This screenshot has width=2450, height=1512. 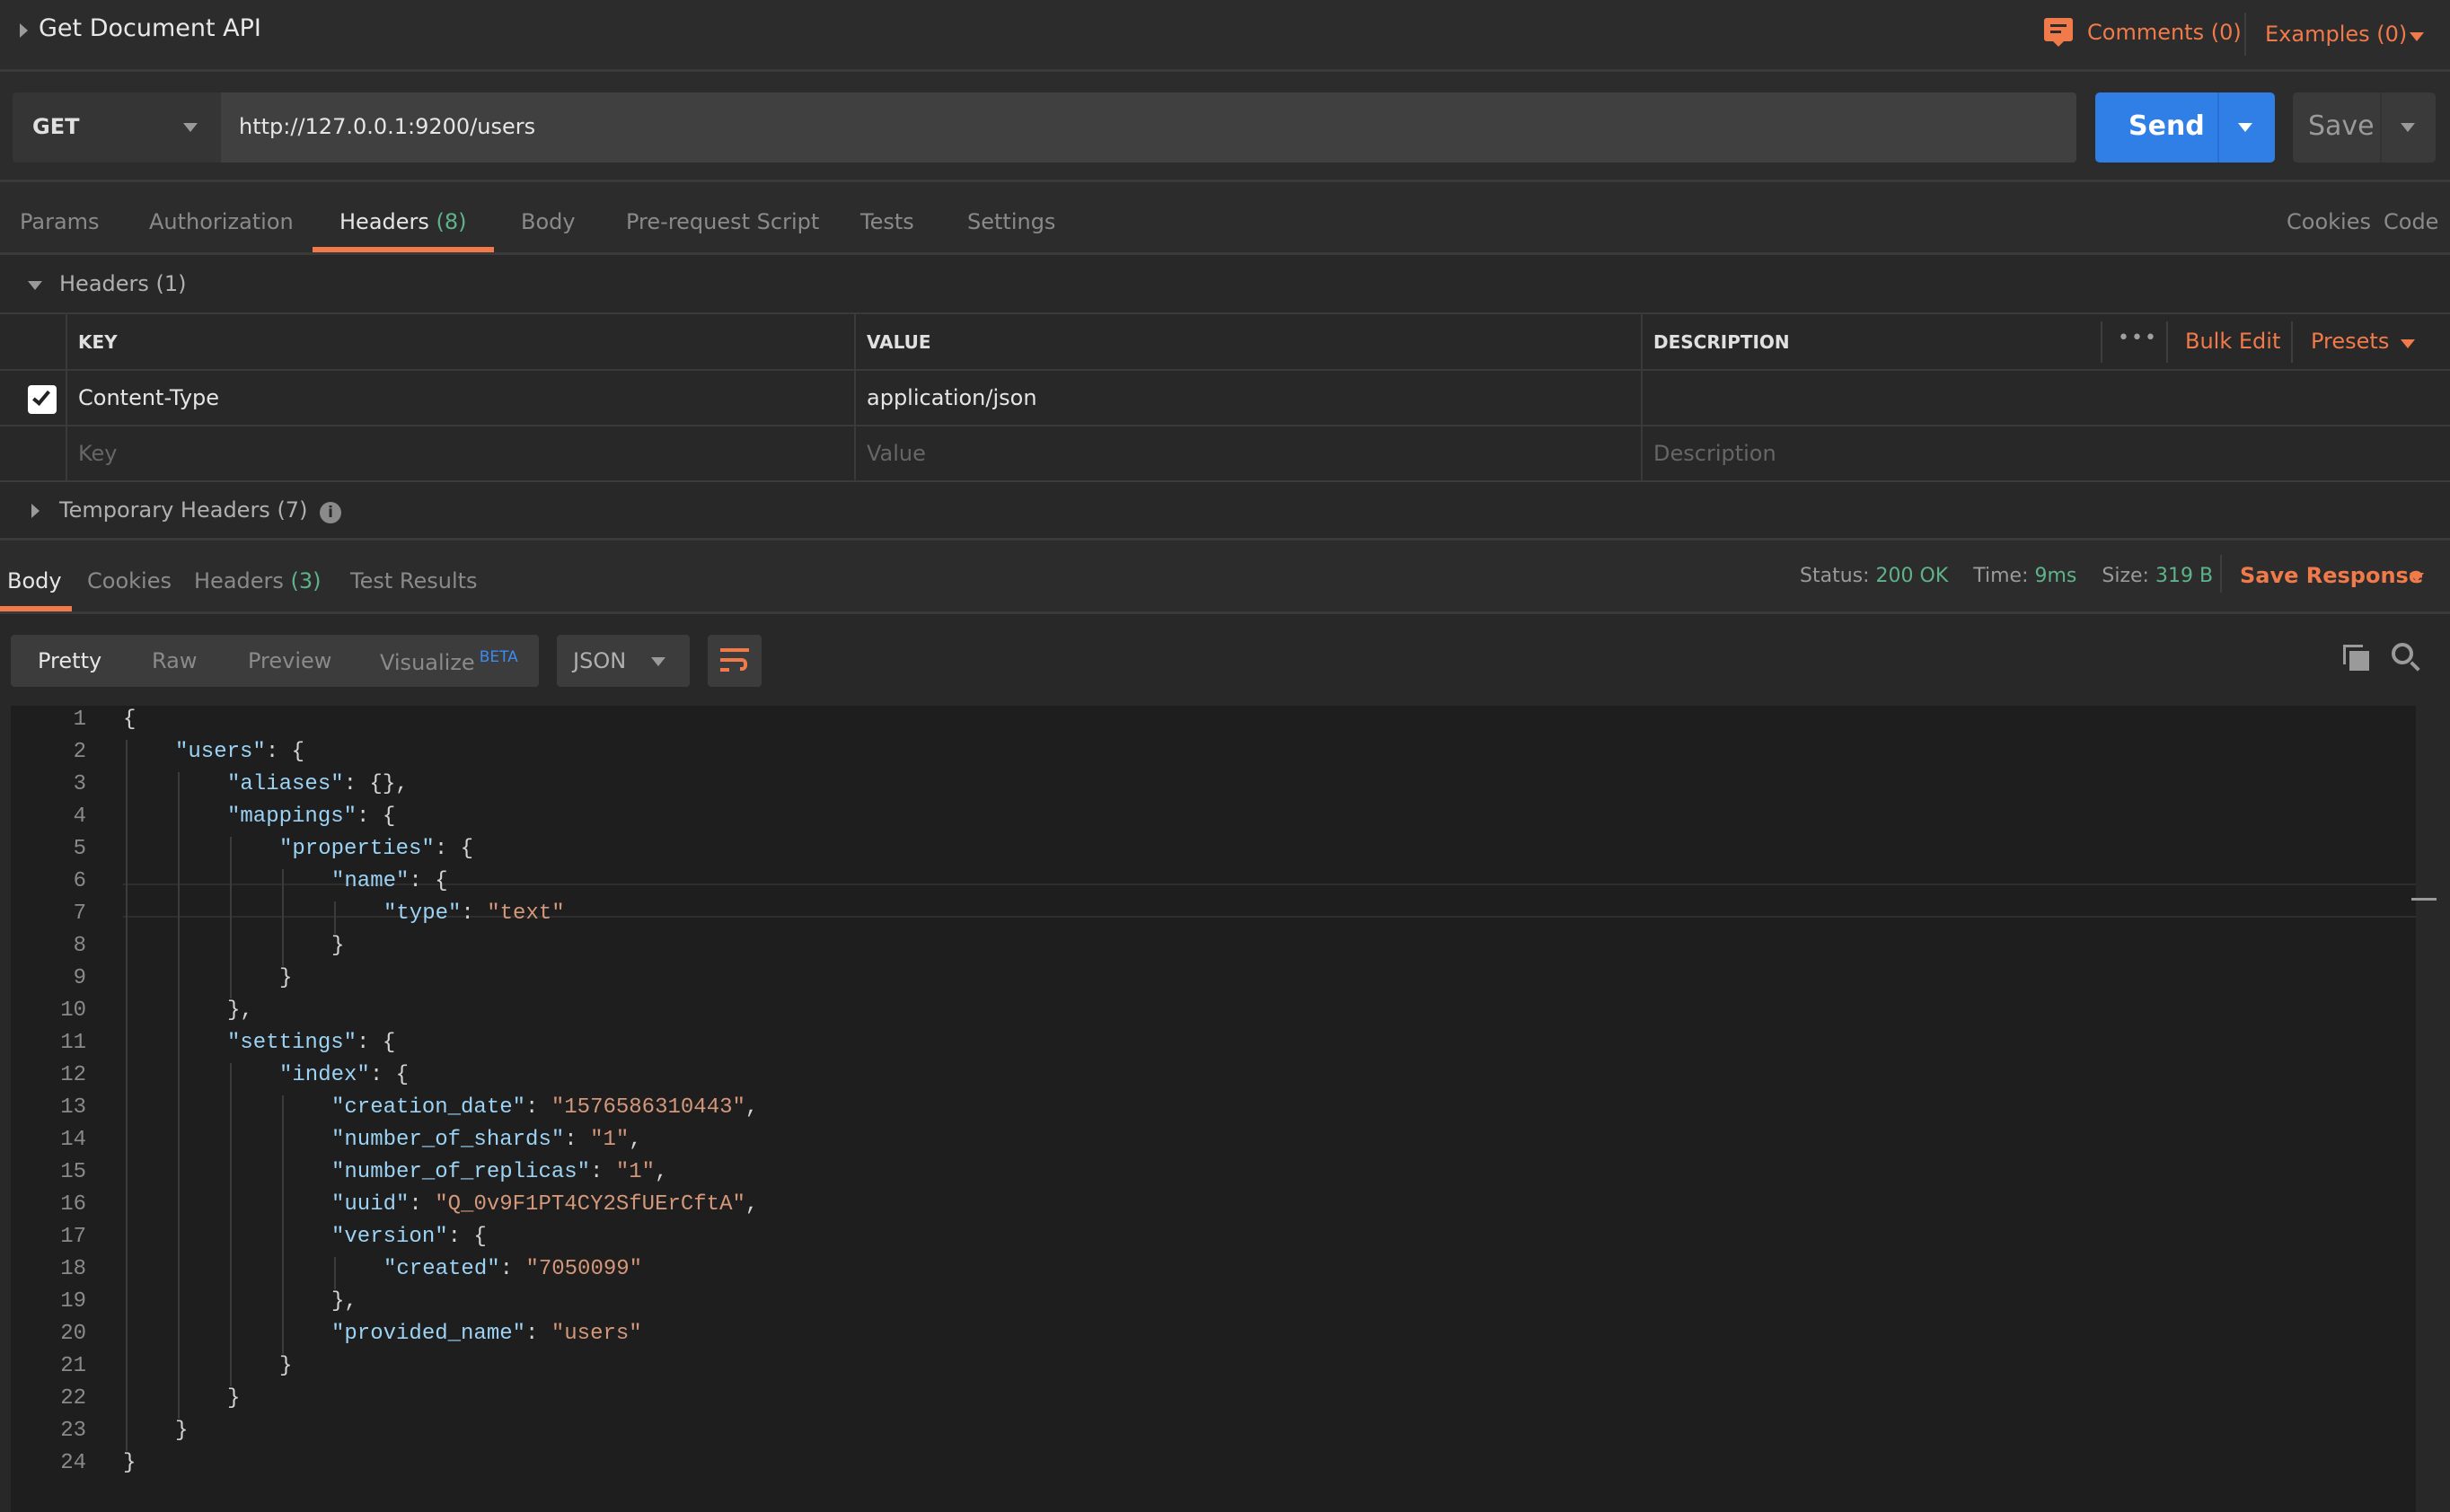 I want to click on request-title: Get Document API, so click(x=150, y=28).